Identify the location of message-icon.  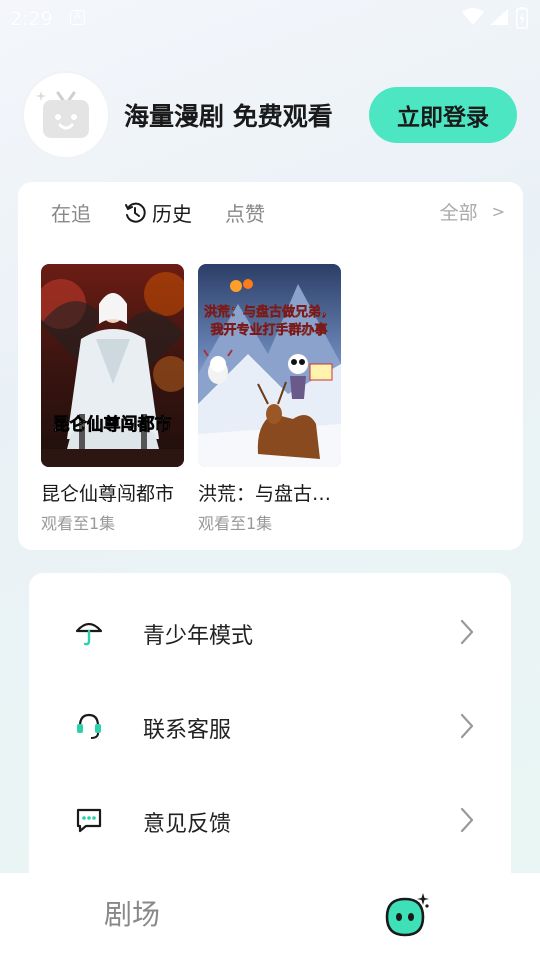
(89, 820).